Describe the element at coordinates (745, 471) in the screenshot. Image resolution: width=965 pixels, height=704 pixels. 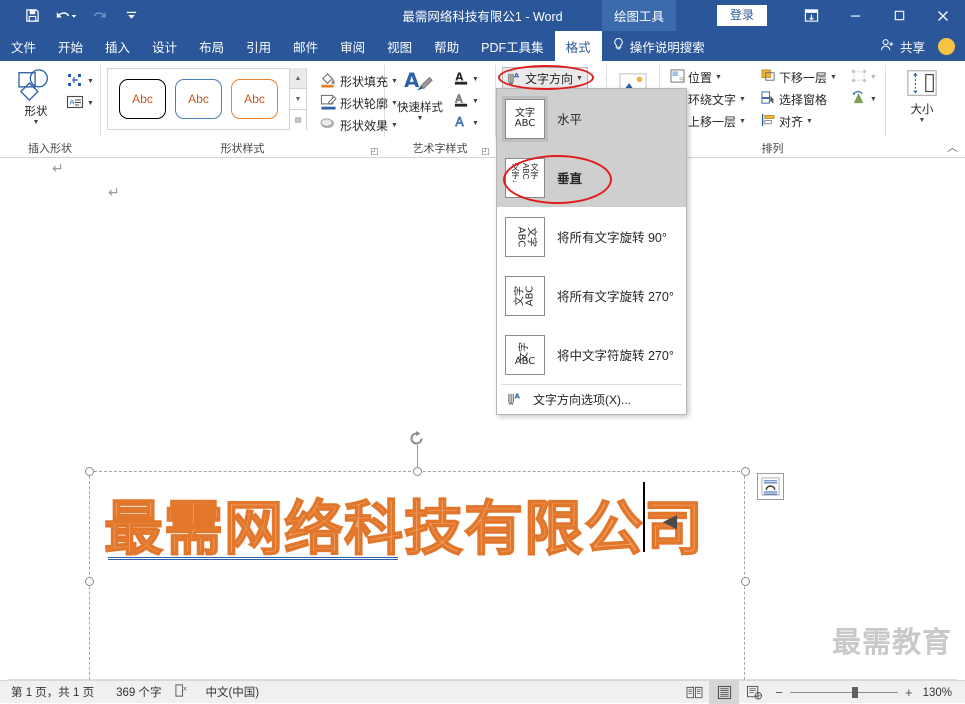
I see `resize-handle-ne` at that location.